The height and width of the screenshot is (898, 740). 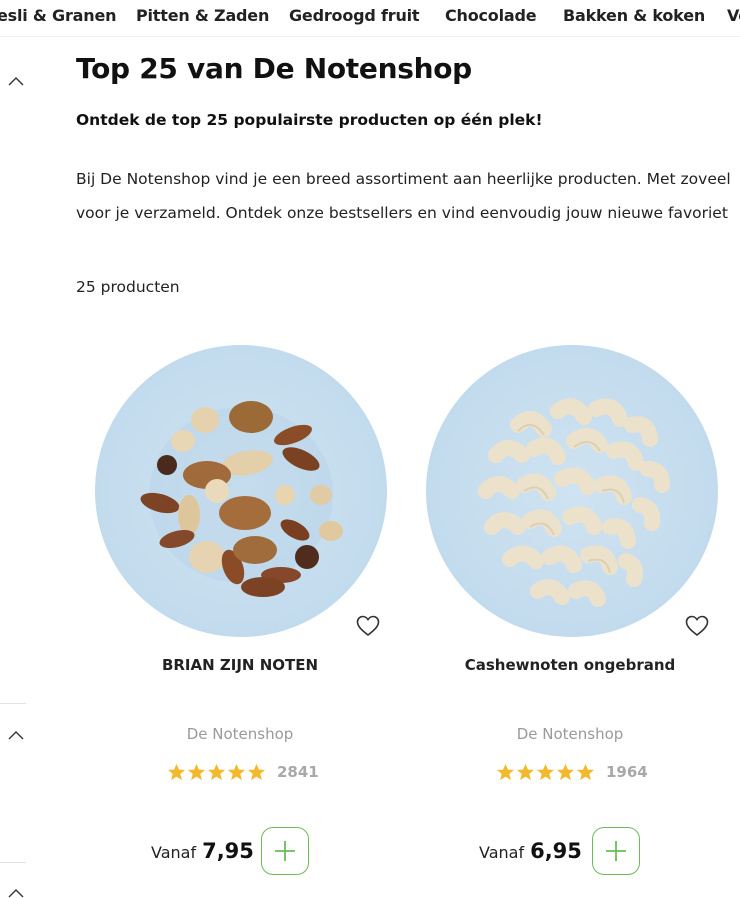 I want to click on product-rating: 2841, so click(x=243, y=772).